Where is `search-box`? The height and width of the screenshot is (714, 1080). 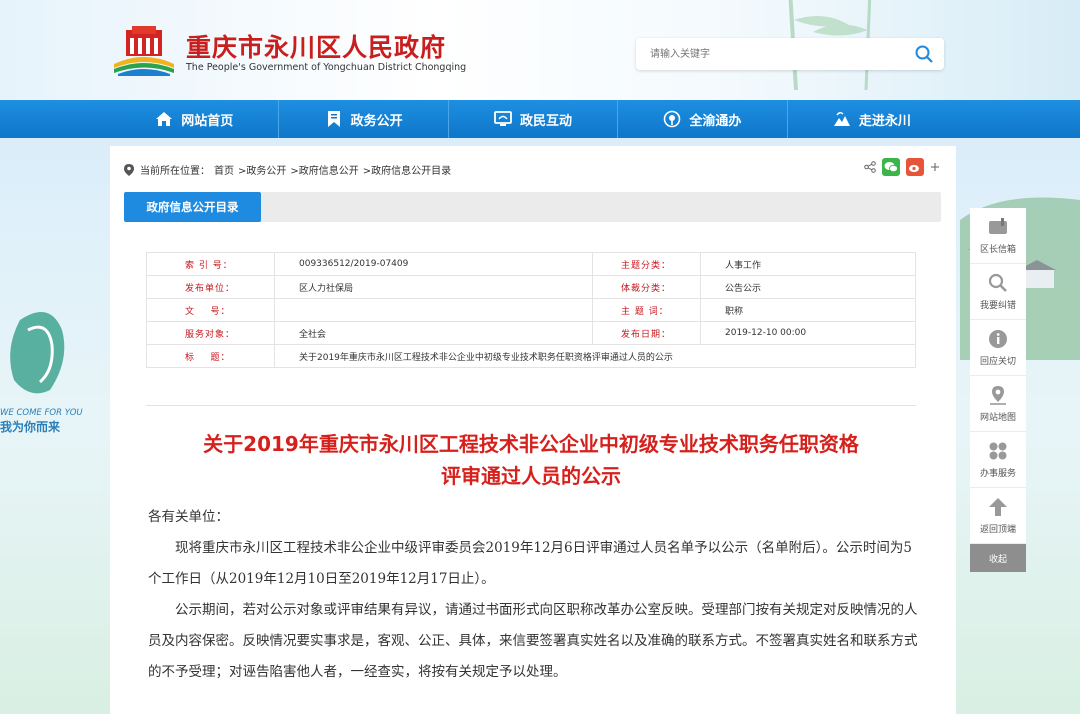 search-box is located at coordinates (790, 54).